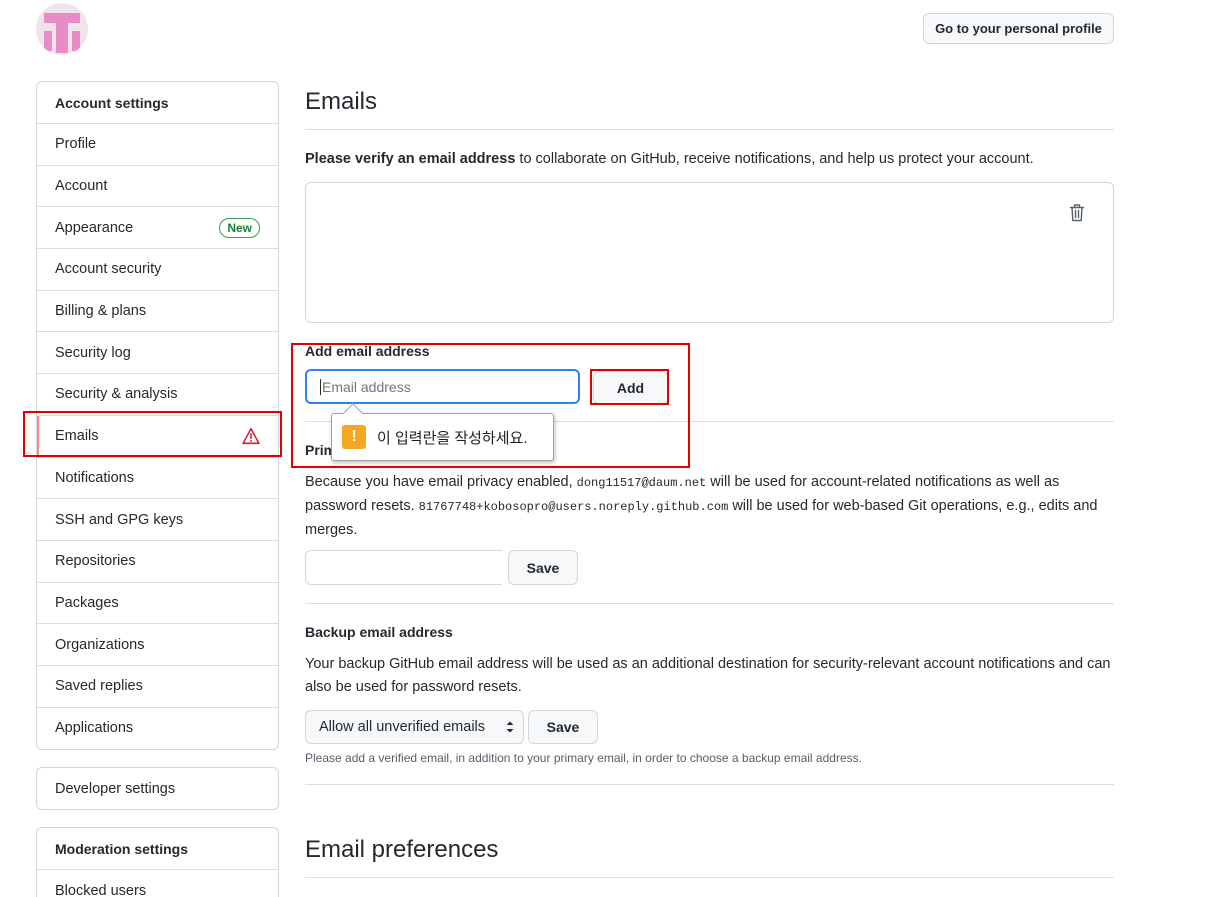 This screenshot has width=1223, height=897. I want to click on sidebar-item-applications: Applications, so click(157, 729).